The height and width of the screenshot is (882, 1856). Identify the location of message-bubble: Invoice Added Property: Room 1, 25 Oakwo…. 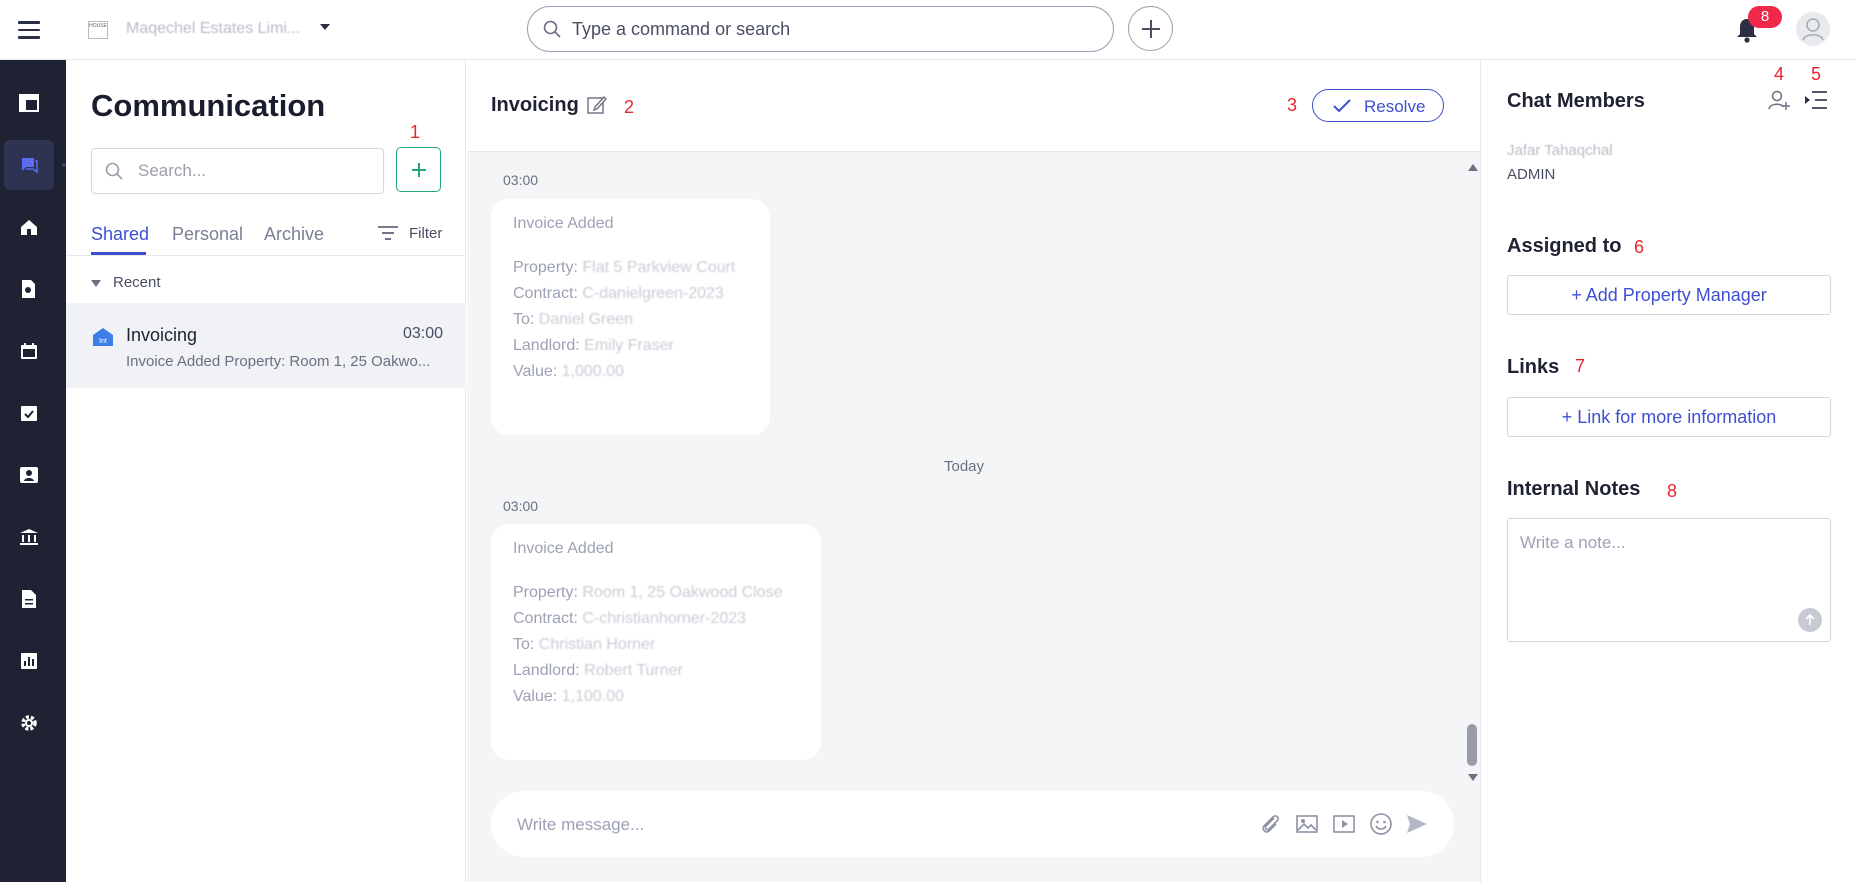
(656, 642).